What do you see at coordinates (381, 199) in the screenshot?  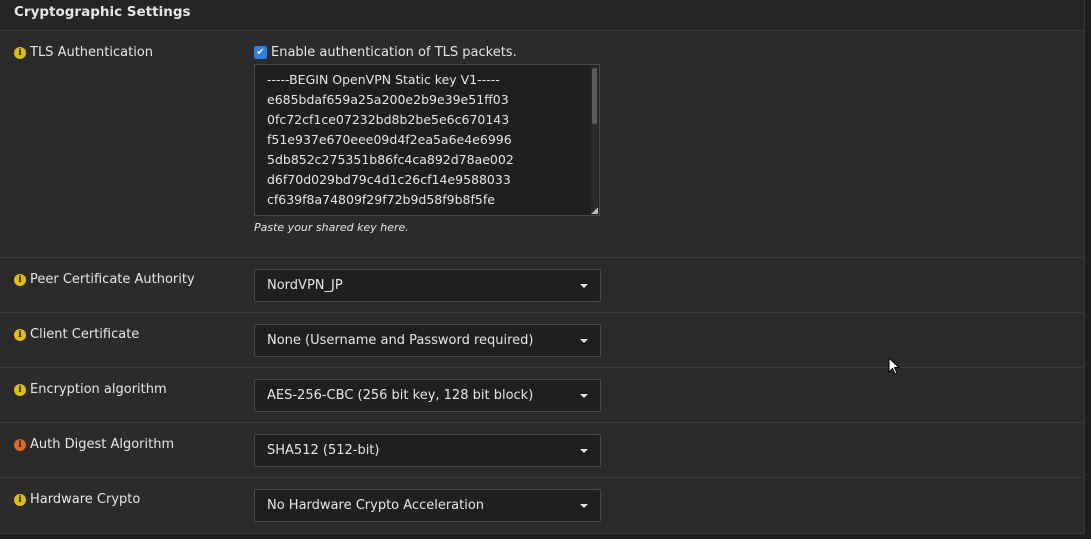 I see `tls-key-line: cf639f8a74809f29f72b9d58f9b8f5fe` at bounding box center [381, 199].